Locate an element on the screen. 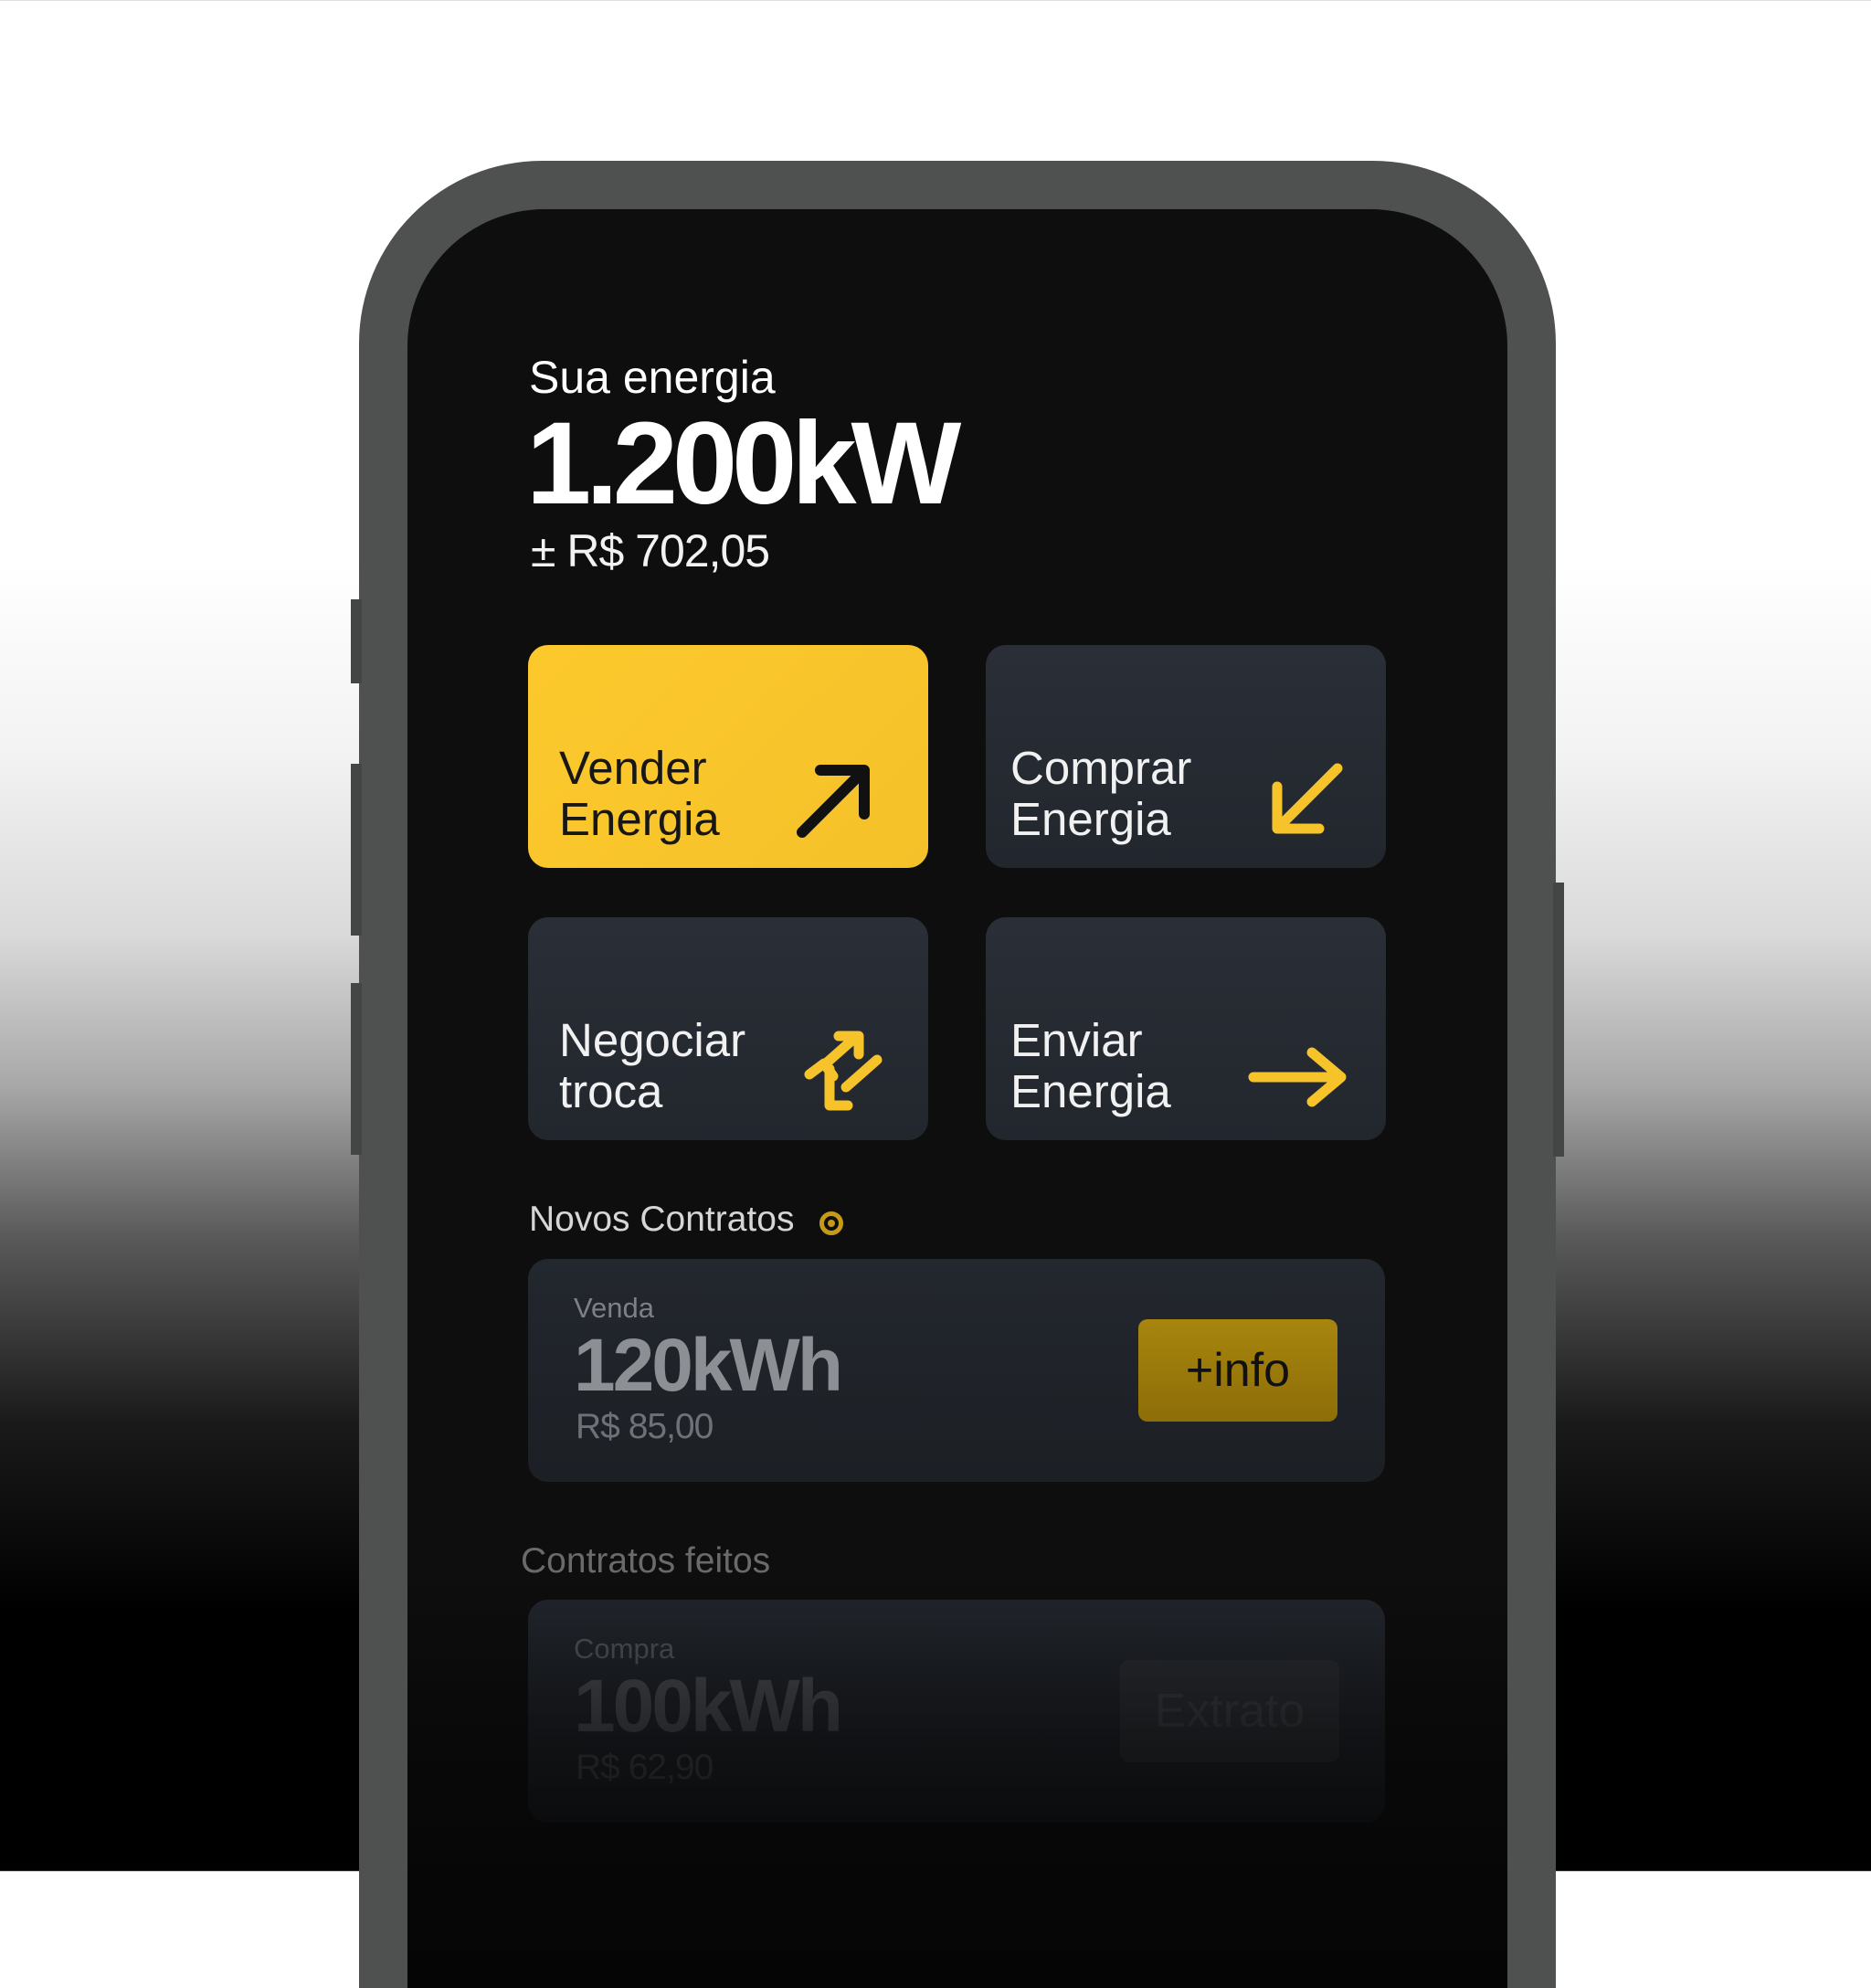 The height and width of the screenshot is (1988, 1871). done-contracts-title: Contratos feitos is located at coordinates (646, 1561).